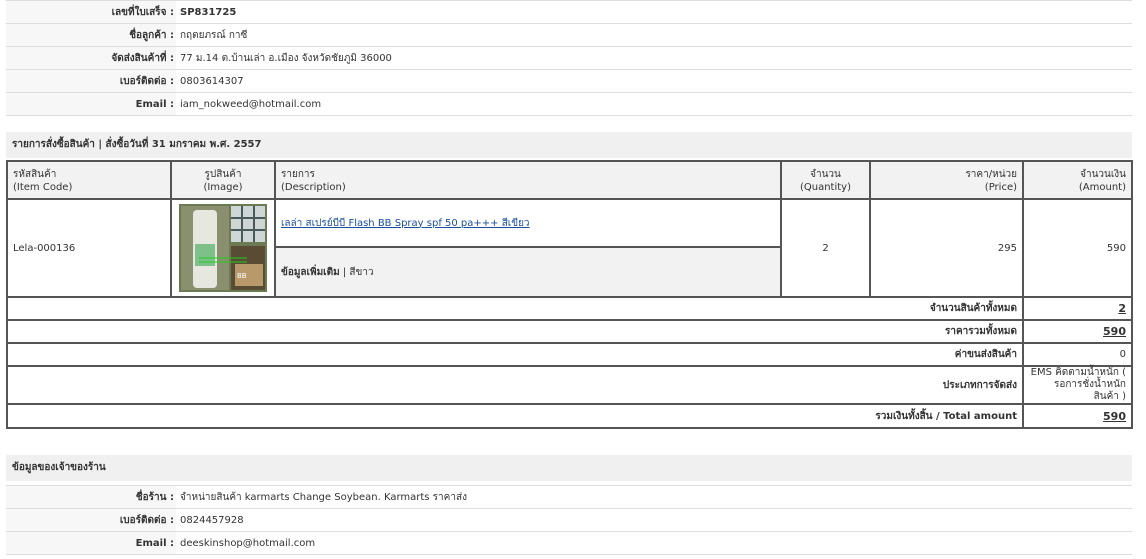 This screenshot has width=1146, height=559. Describe the element at coordinates (91, 104) in the screenshot. I see `customer-email-label: Email :` at that location.